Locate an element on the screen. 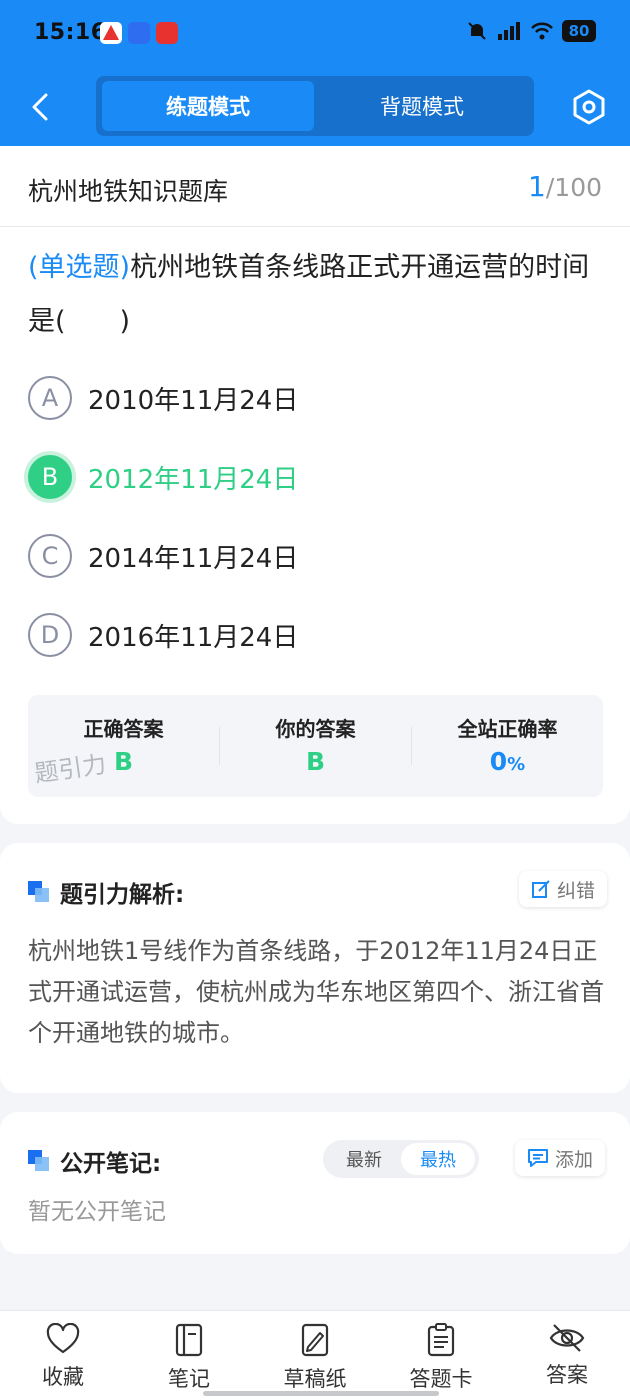 The image size is (630, 1400). mute-bell-icon is located at coordinates (477, 31).